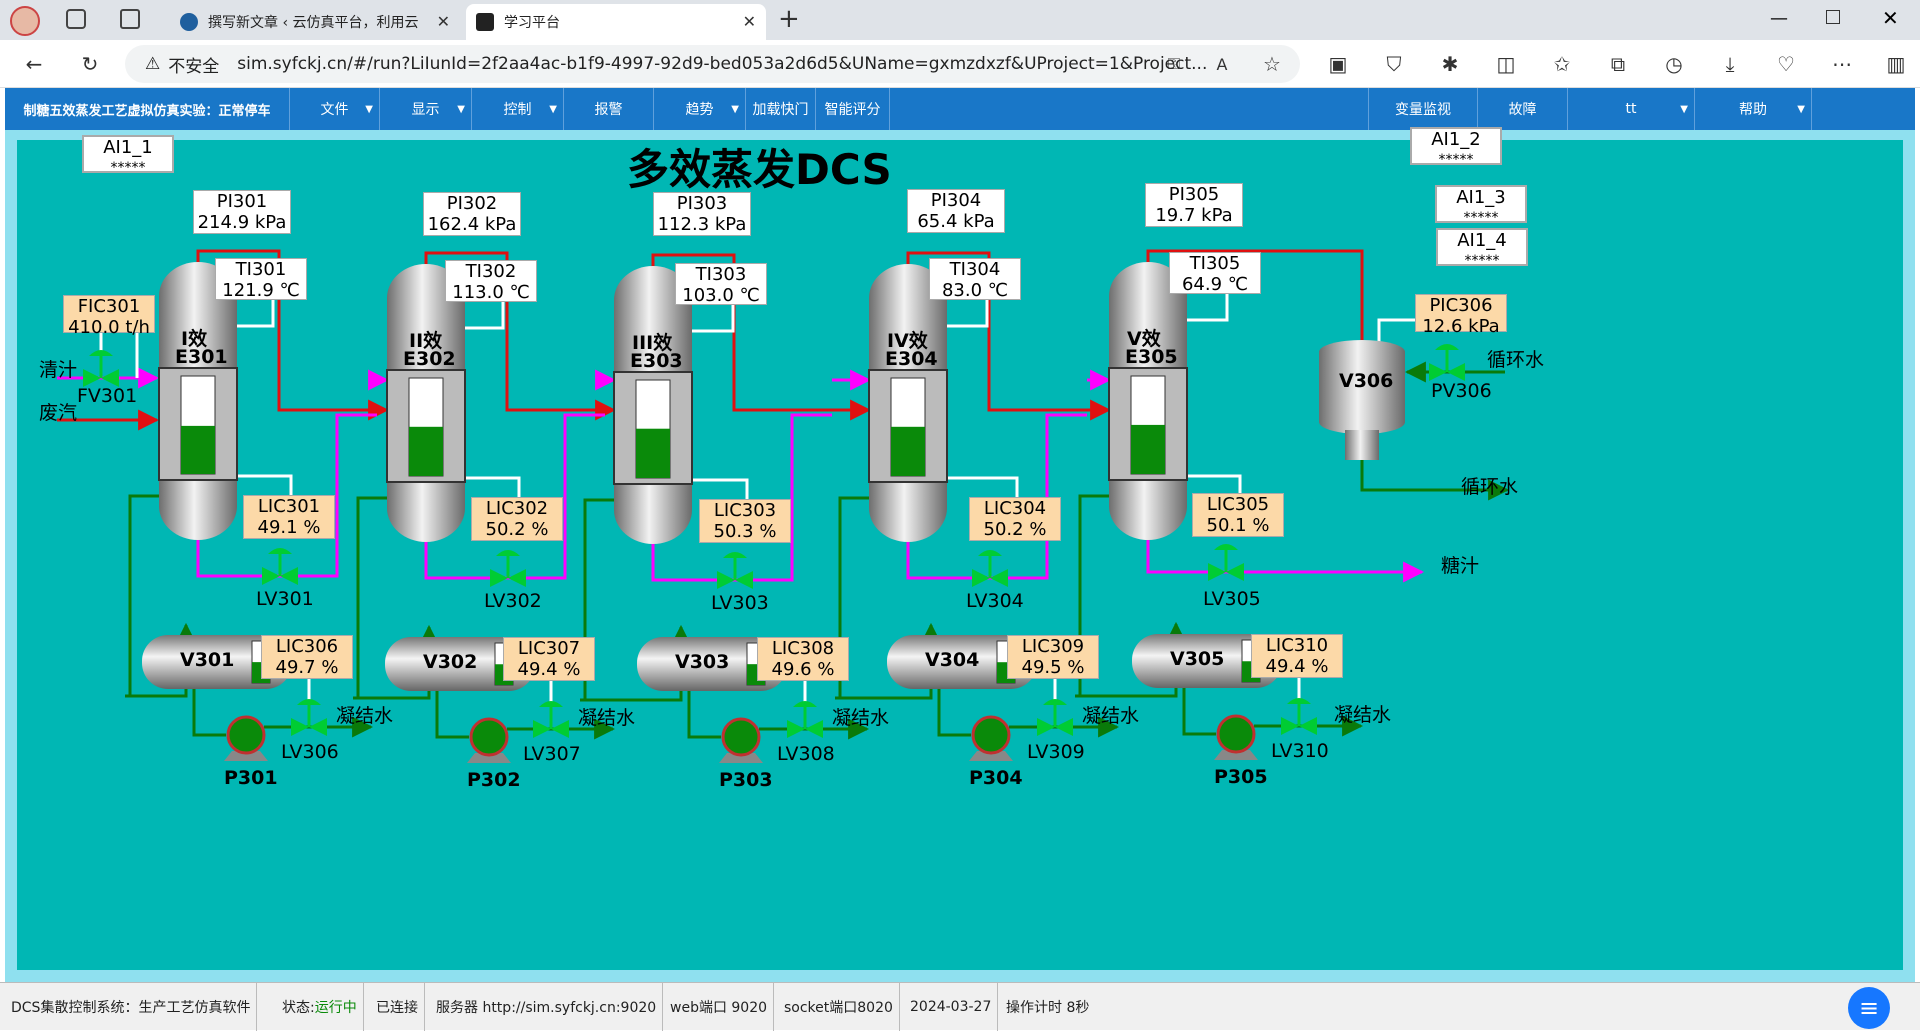  What do you see at coordinates (956, 211) in the screenshot?
I see `pi-box-PI304: PI304 65.4 kPa` at bounding box center [956, 211].